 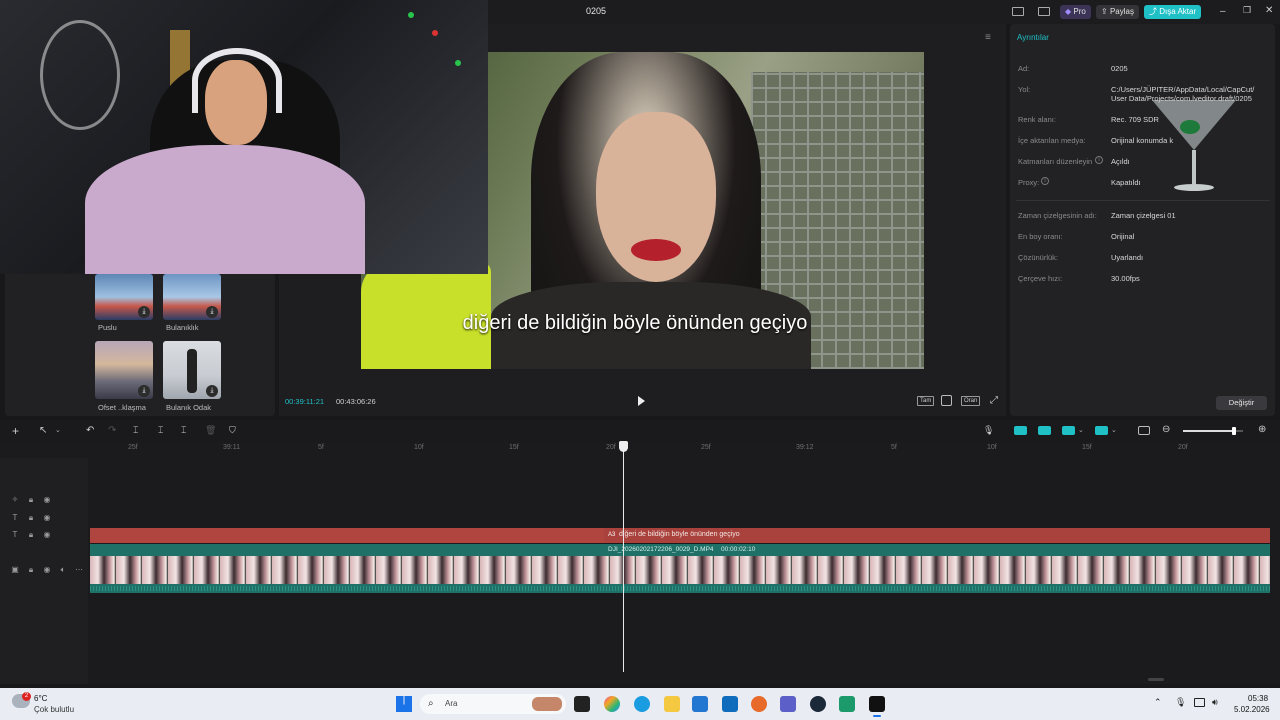 I want to click on minimize-icon: –, so click(x=1223, y=11).